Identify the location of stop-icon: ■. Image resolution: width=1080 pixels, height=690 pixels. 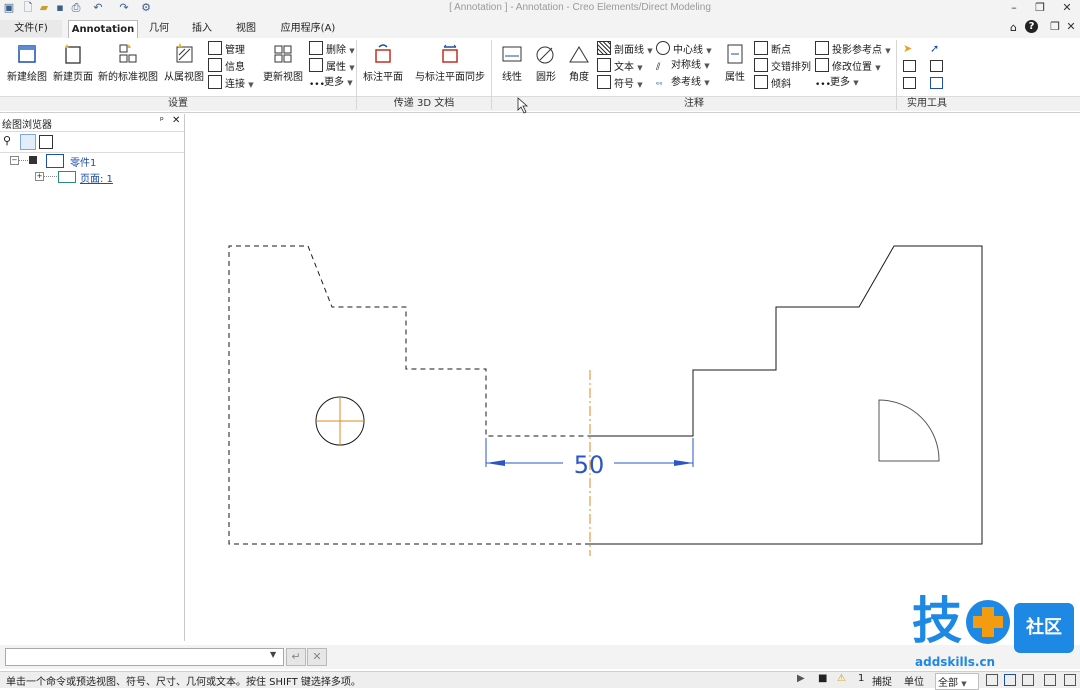
(822, 678).